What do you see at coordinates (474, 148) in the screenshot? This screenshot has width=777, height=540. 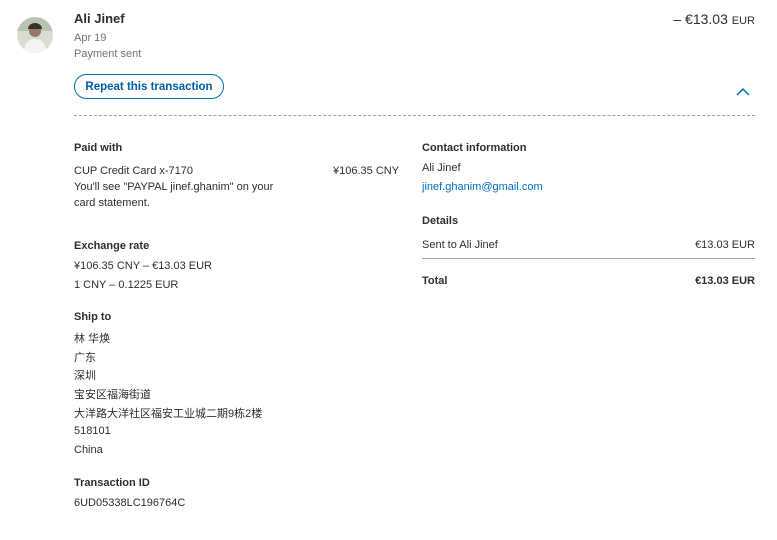 I see `contact-info-heading: Contact information` at bounding box center [474, 148].